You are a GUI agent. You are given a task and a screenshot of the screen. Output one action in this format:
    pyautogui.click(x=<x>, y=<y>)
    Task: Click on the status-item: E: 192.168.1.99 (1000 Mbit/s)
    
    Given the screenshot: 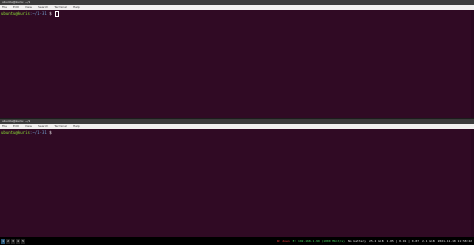 What is the action you would take?
    pyautogui.click(x=318, y=241)
    